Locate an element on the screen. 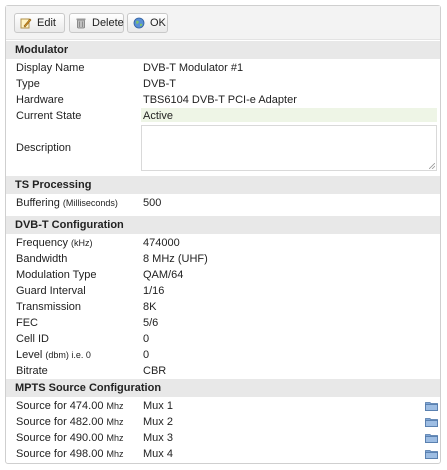 This screenshot has width=447, height=470. bandwidth-value: 8 MHz (UHF) is located at coordinates (175, 259).